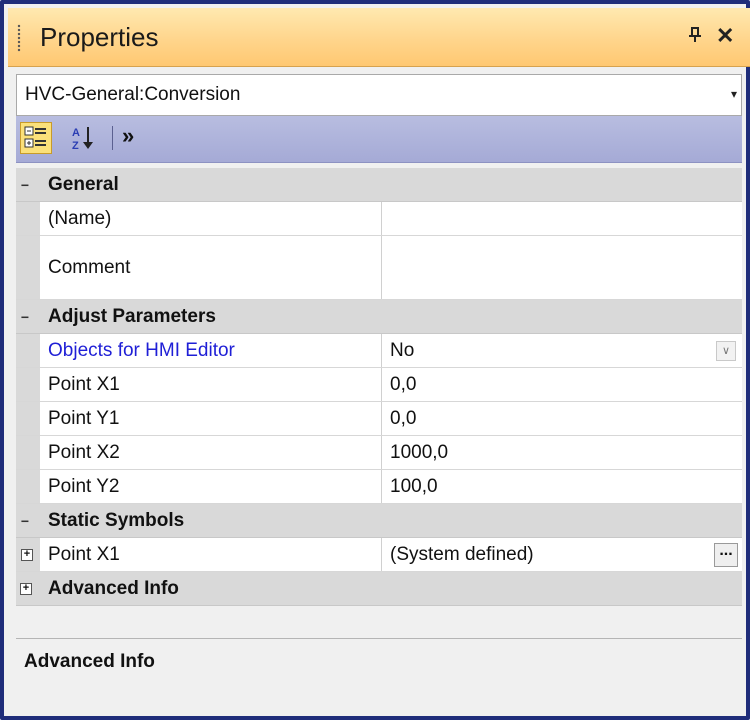 The image size is (750, 720). Describe the element at coordinates (725, 36) in the screenshot. I see `close-icon: ✕` at that location.